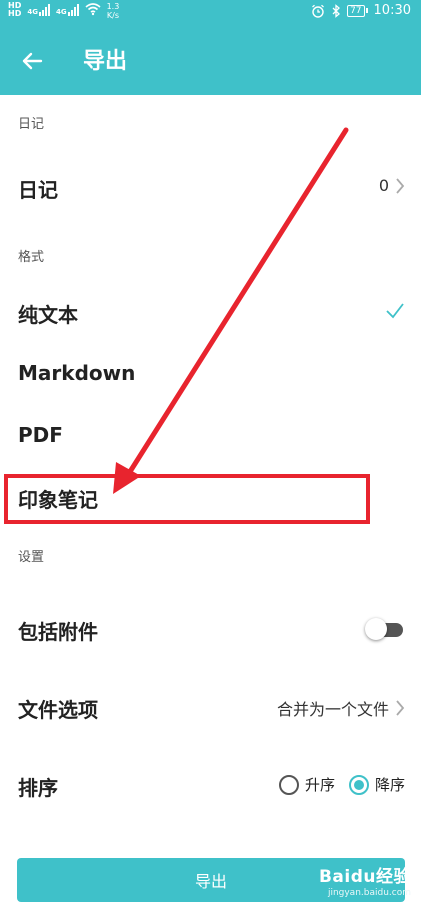 The image size is (421, 915). Describe the element at coordinates (336, 10) in the screenshot. I see `bluetooth-icon` at that location.